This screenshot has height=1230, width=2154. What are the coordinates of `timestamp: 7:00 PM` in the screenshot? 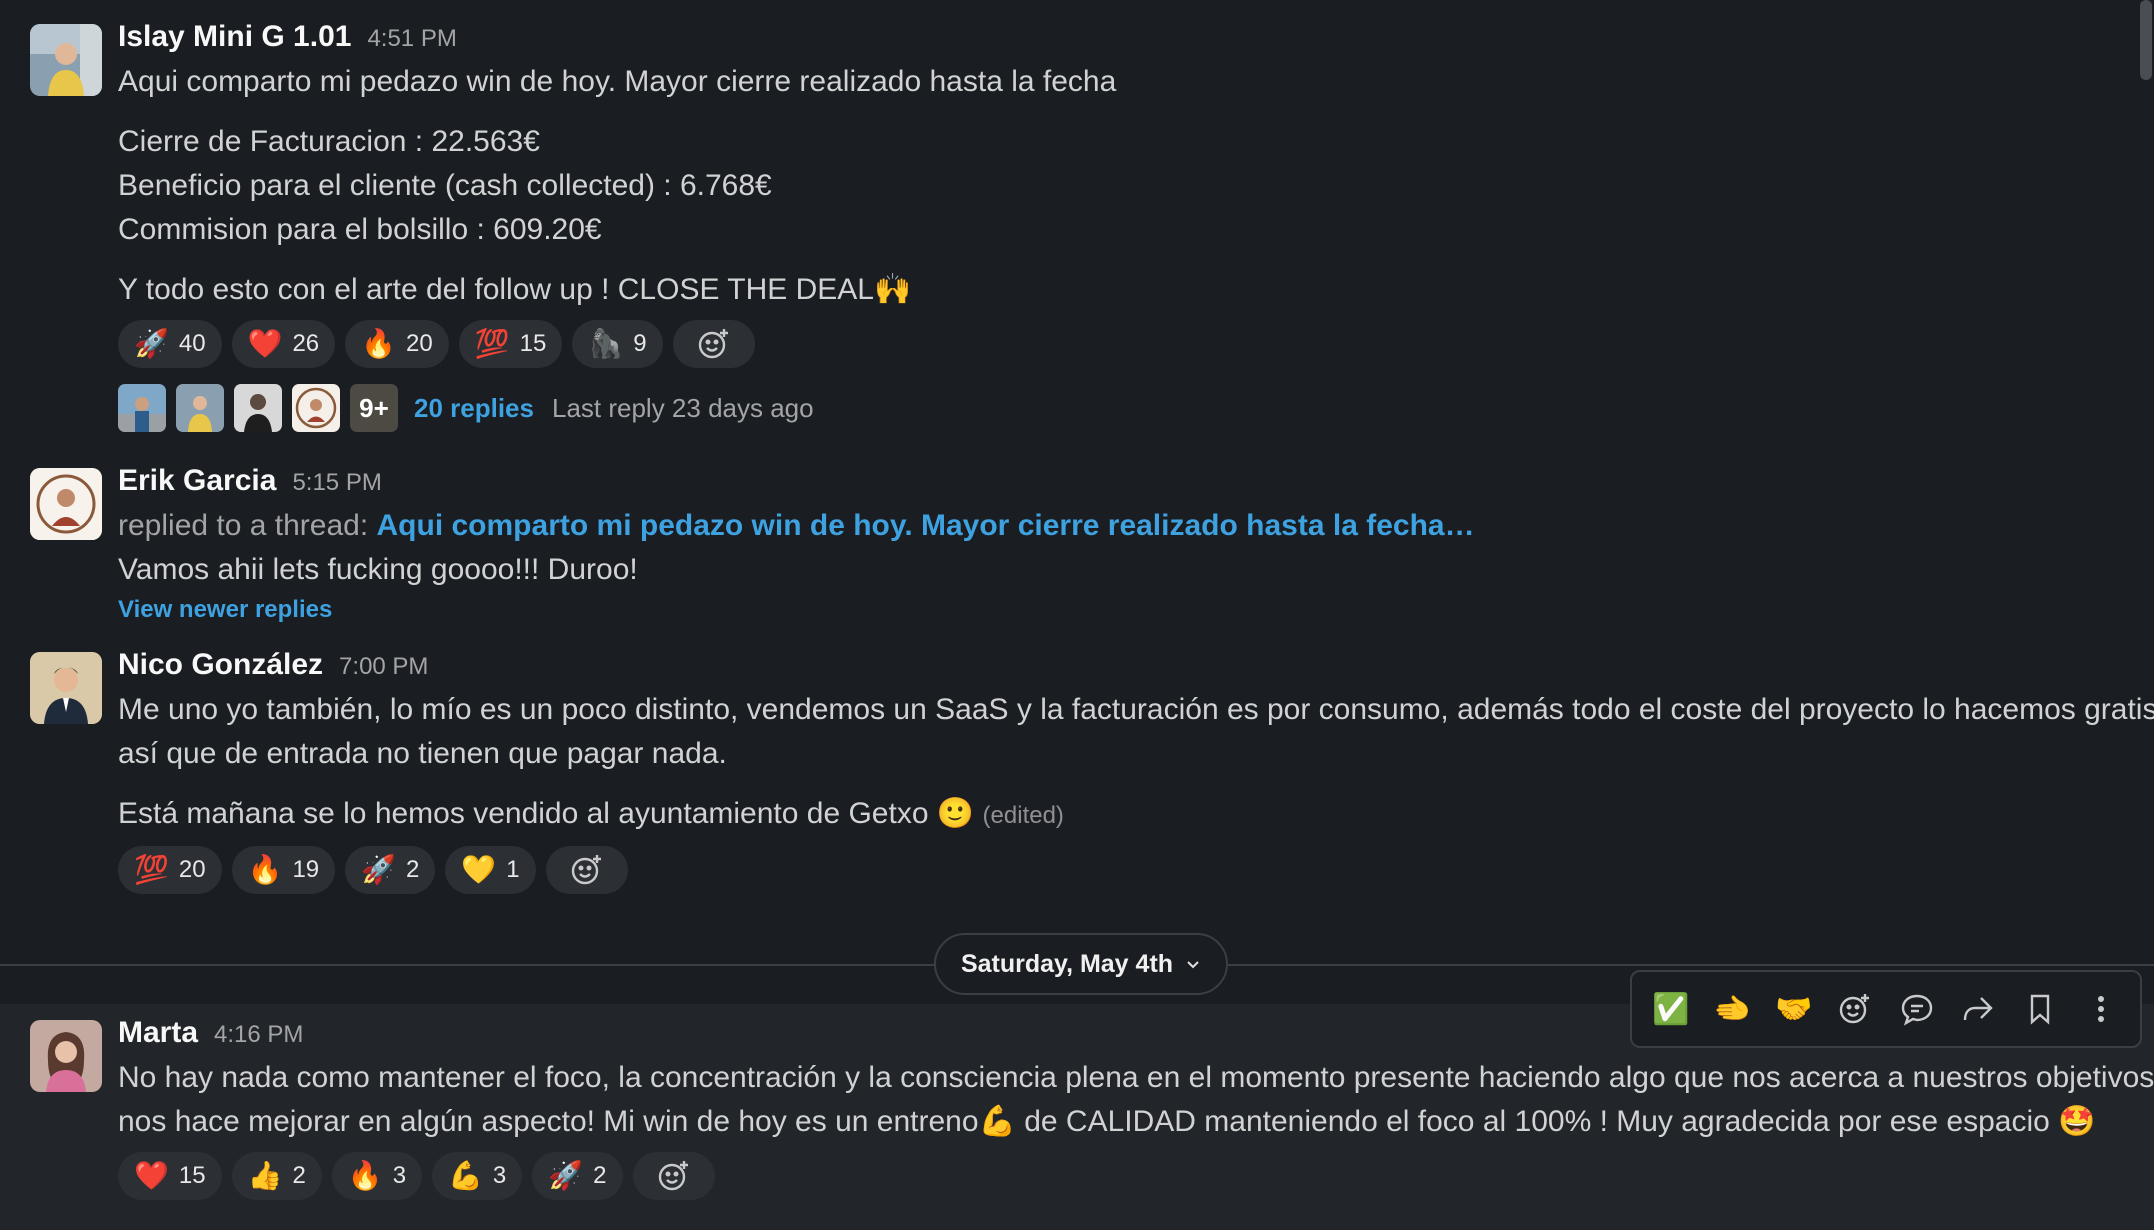 It's located at (383, 667).